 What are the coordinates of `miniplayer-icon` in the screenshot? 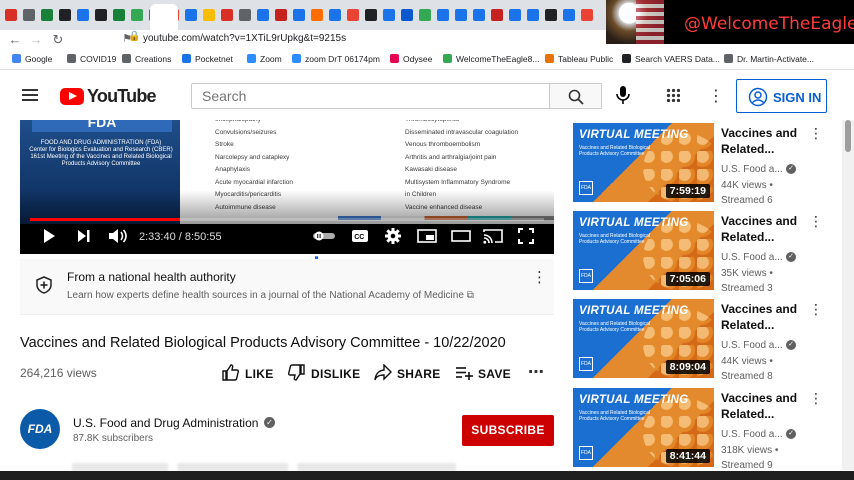 It's located at (427, 236).